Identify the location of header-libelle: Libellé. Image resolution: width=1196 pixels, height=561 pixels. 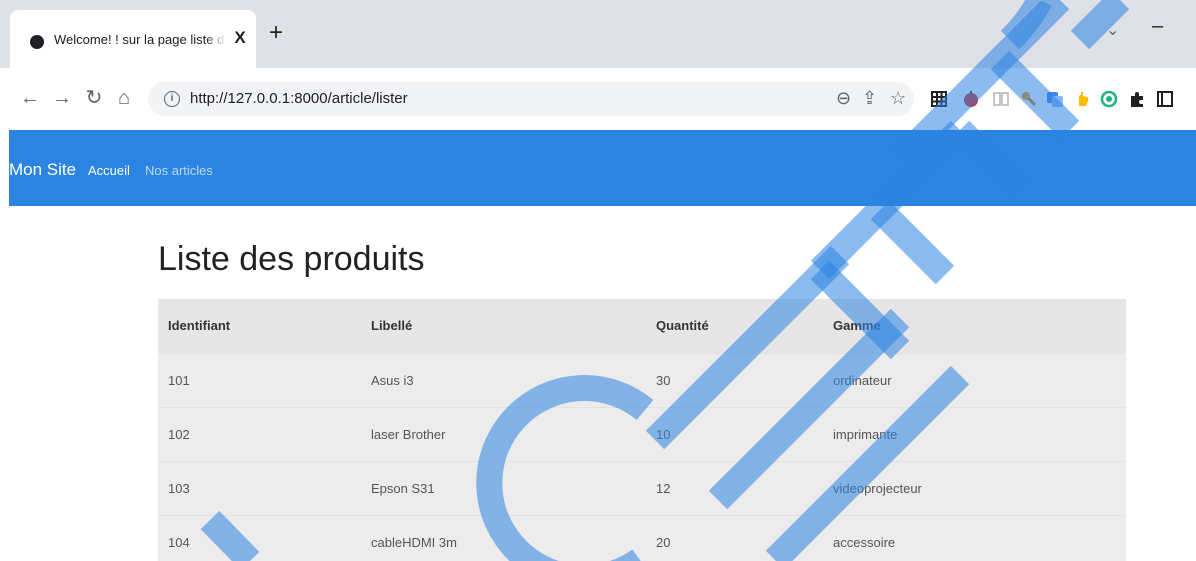
(503, 326).